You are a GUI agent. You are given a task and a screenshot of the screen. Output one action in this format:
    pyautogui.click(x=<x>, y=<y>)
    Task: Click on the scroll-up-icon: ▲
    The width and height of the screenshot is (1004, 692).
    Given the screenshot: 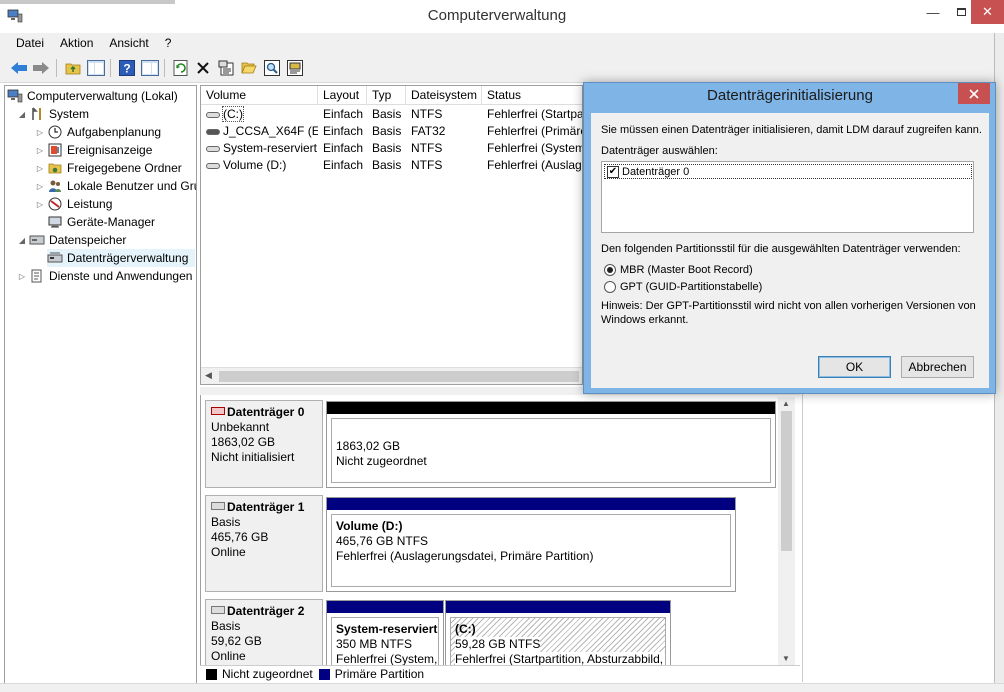 What is the action you would take?
    pyautogui.click(x=786, y=403)
    